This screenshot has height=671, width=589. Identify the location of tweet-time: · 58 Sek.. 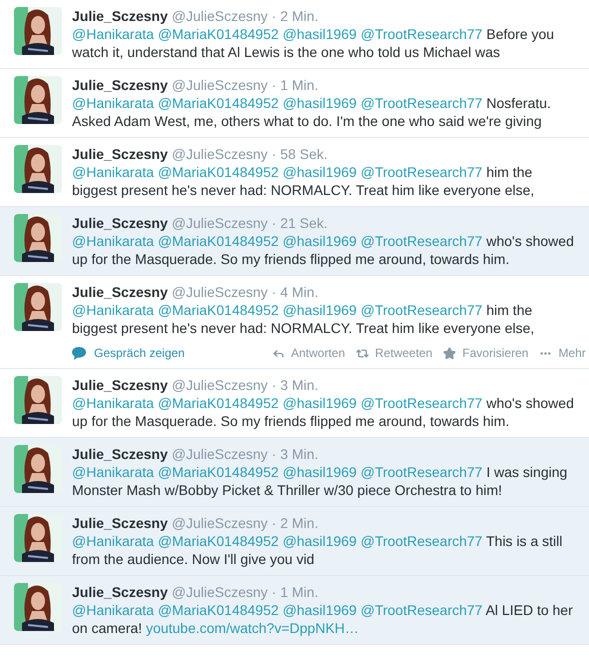
(300, 154).